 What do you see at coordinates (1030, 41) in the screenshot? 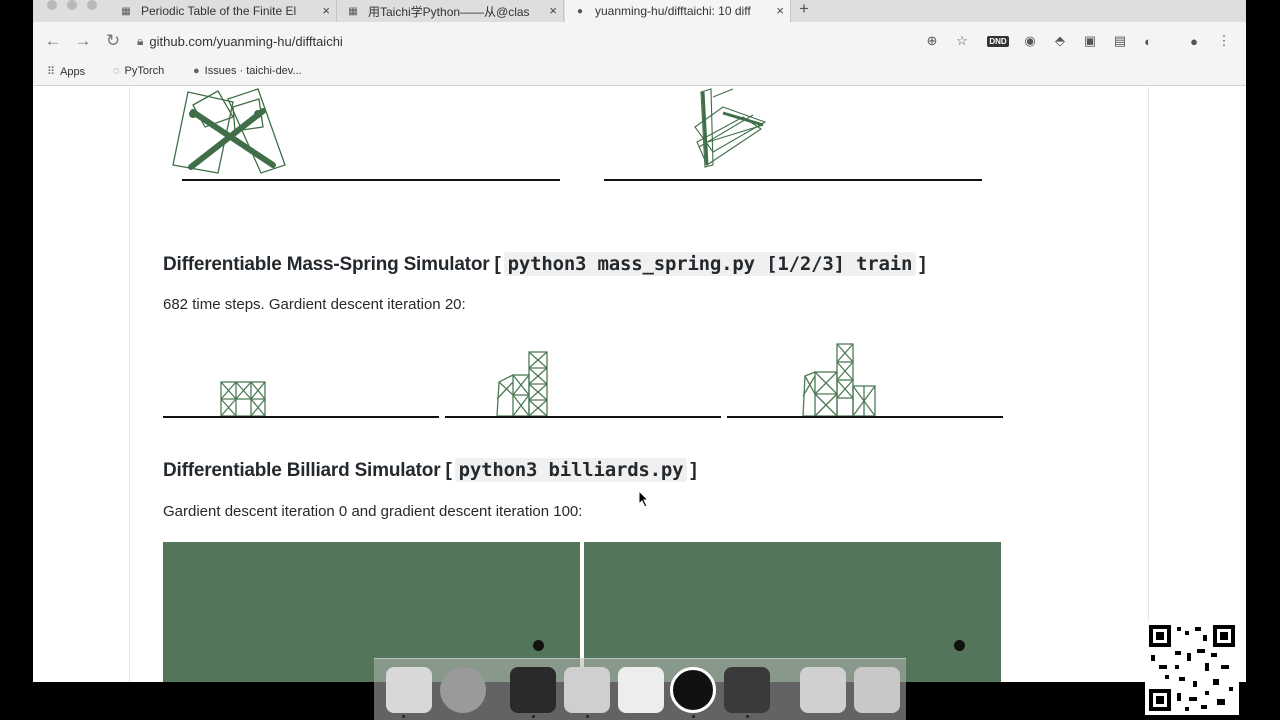
I see `extension-icon: ◉` at bounding box center [1030, 41].